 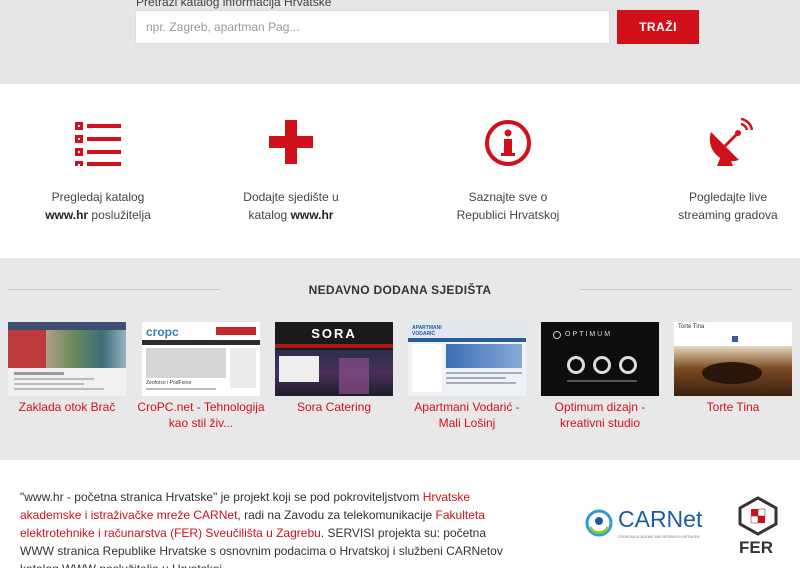 What do you see at coordinates (508, 206) in the screenshot?
I see `feature-about-text: Saznajte sve o Republici Hrvatskoj` at bounding box center [508, 206].